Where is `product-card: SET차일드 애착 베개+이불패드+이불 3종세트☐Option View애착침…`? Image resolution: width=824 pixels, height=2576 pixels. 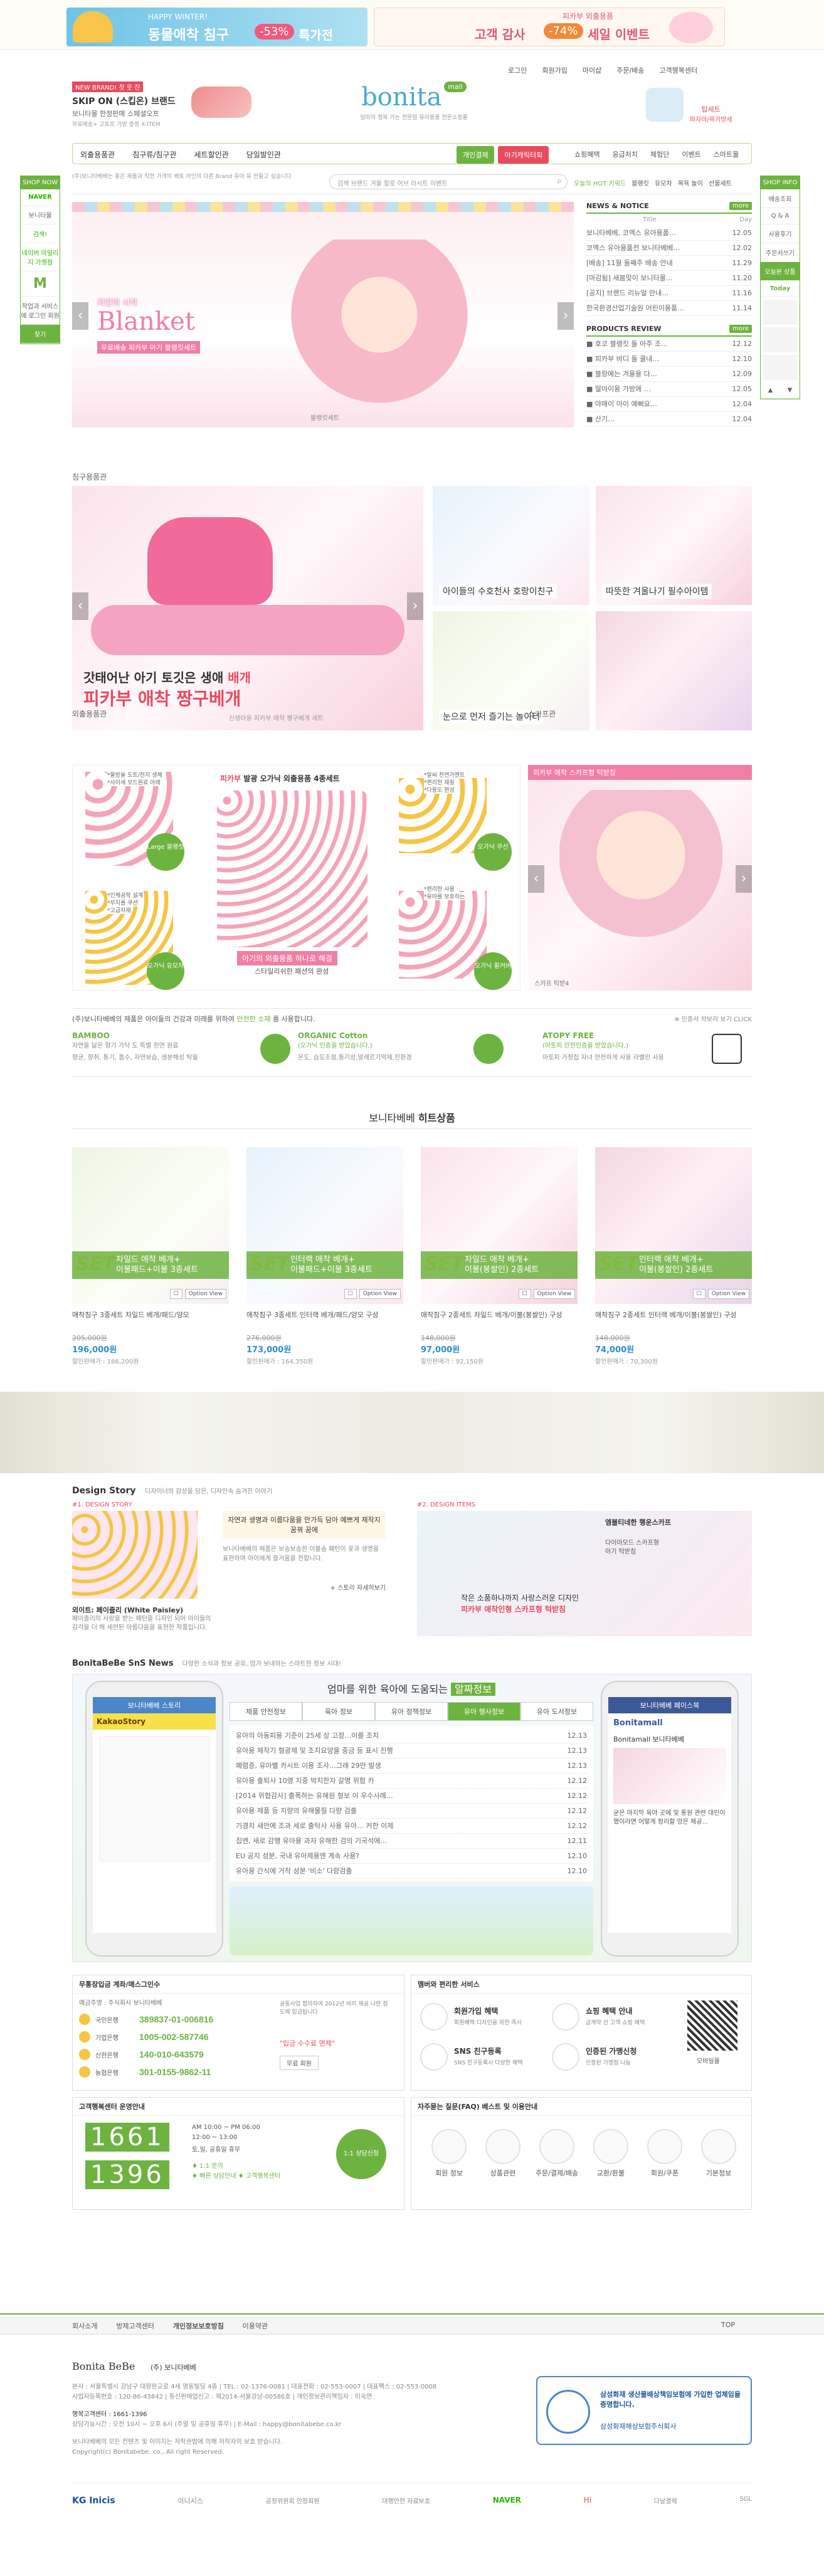 product-card: SET차일드 애착 베개+이불패드+이불 3종세트☐Option View애착침… is located at coordinates (150, 1256).